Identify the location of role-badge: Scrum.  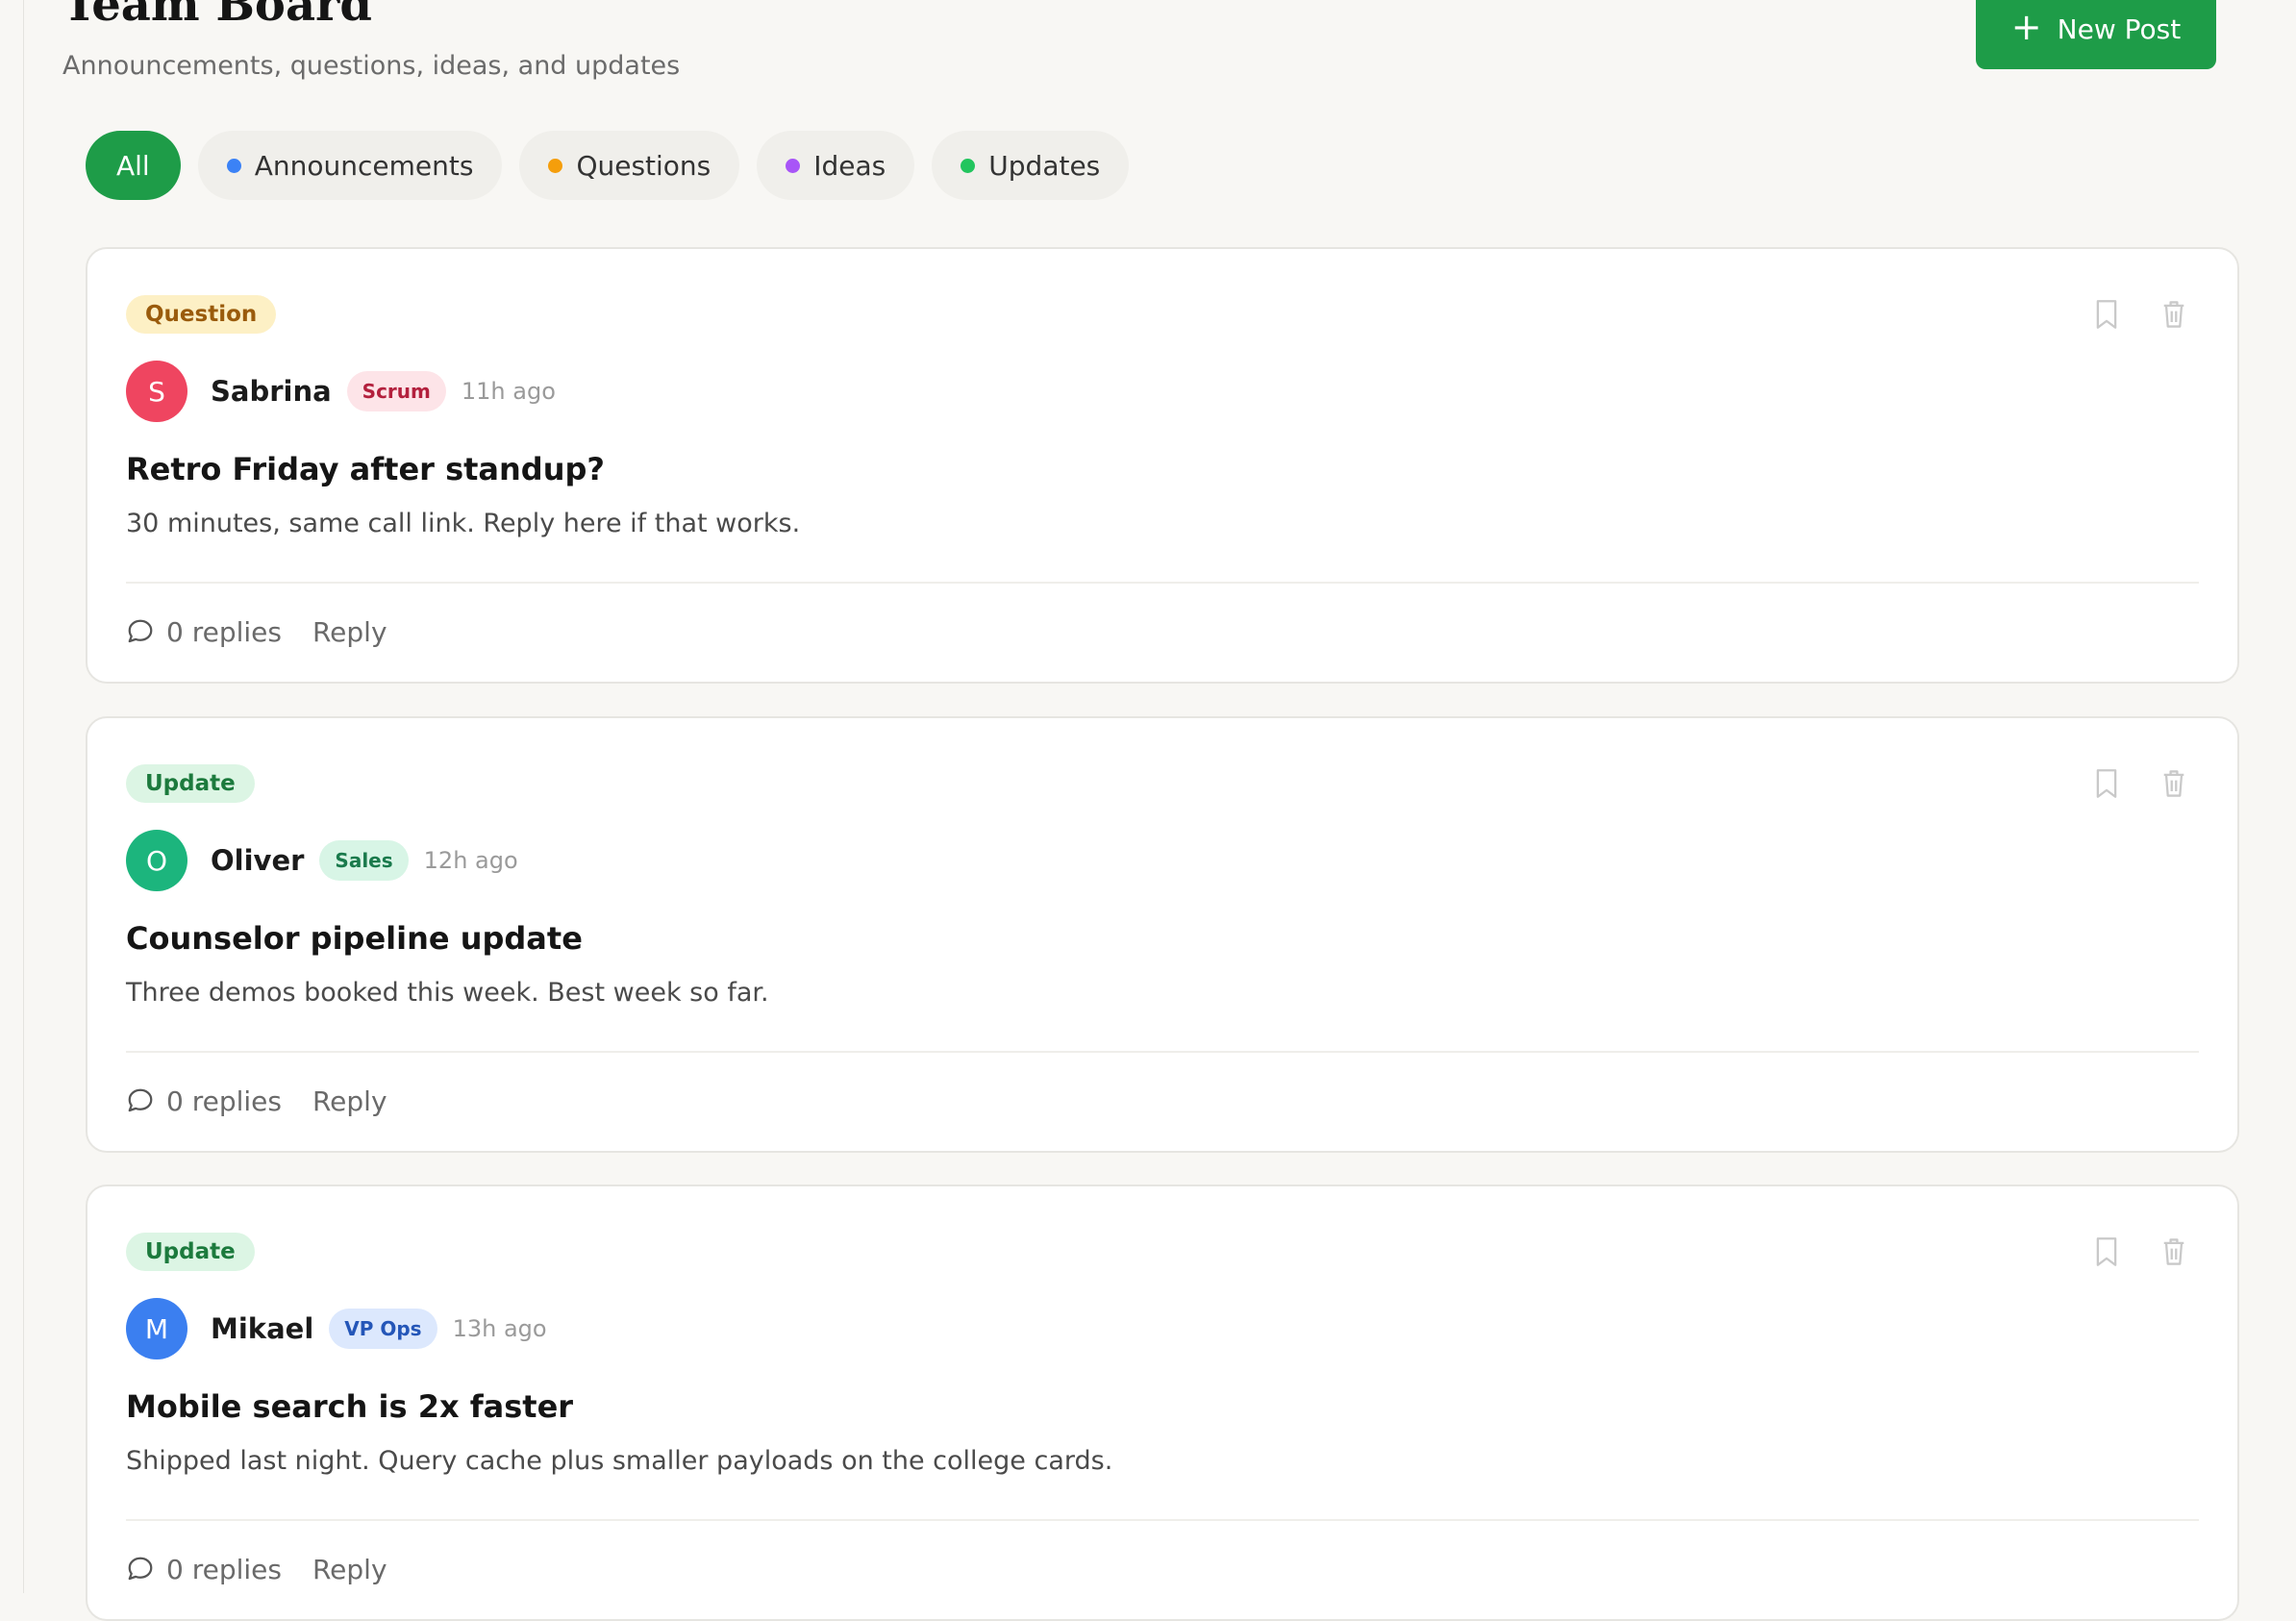
(396, 391).